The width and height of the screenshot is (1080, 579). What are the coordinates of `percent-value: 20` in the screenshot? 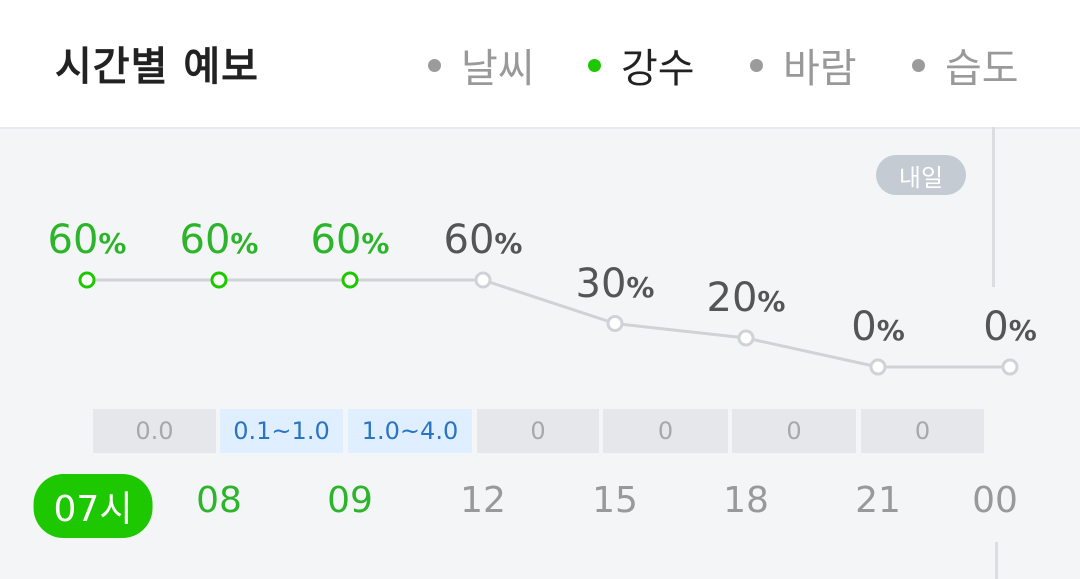 It's located at (732, 298).